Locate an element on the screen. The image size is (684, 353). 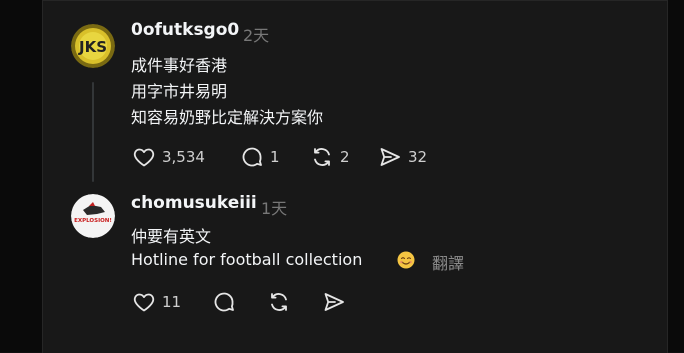
repost-count: 2 is located at coordinates (345, 157).